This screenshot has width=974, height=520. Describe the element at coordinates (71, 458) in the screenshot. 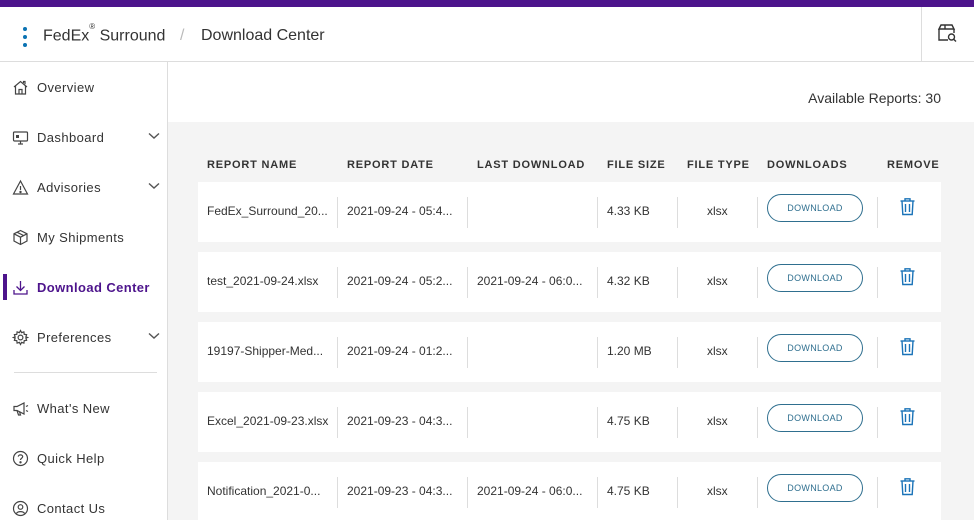

I see `sidebar-item-label: Quick Help` at that location.